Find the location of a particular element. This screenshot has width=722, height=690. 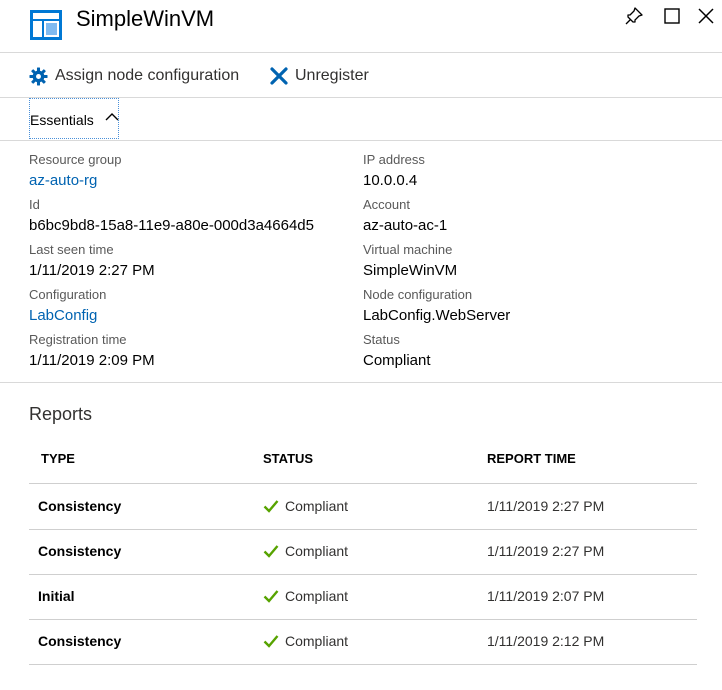

ip-address-value: 10.0.0.4 is located at coordinates (390, 180).